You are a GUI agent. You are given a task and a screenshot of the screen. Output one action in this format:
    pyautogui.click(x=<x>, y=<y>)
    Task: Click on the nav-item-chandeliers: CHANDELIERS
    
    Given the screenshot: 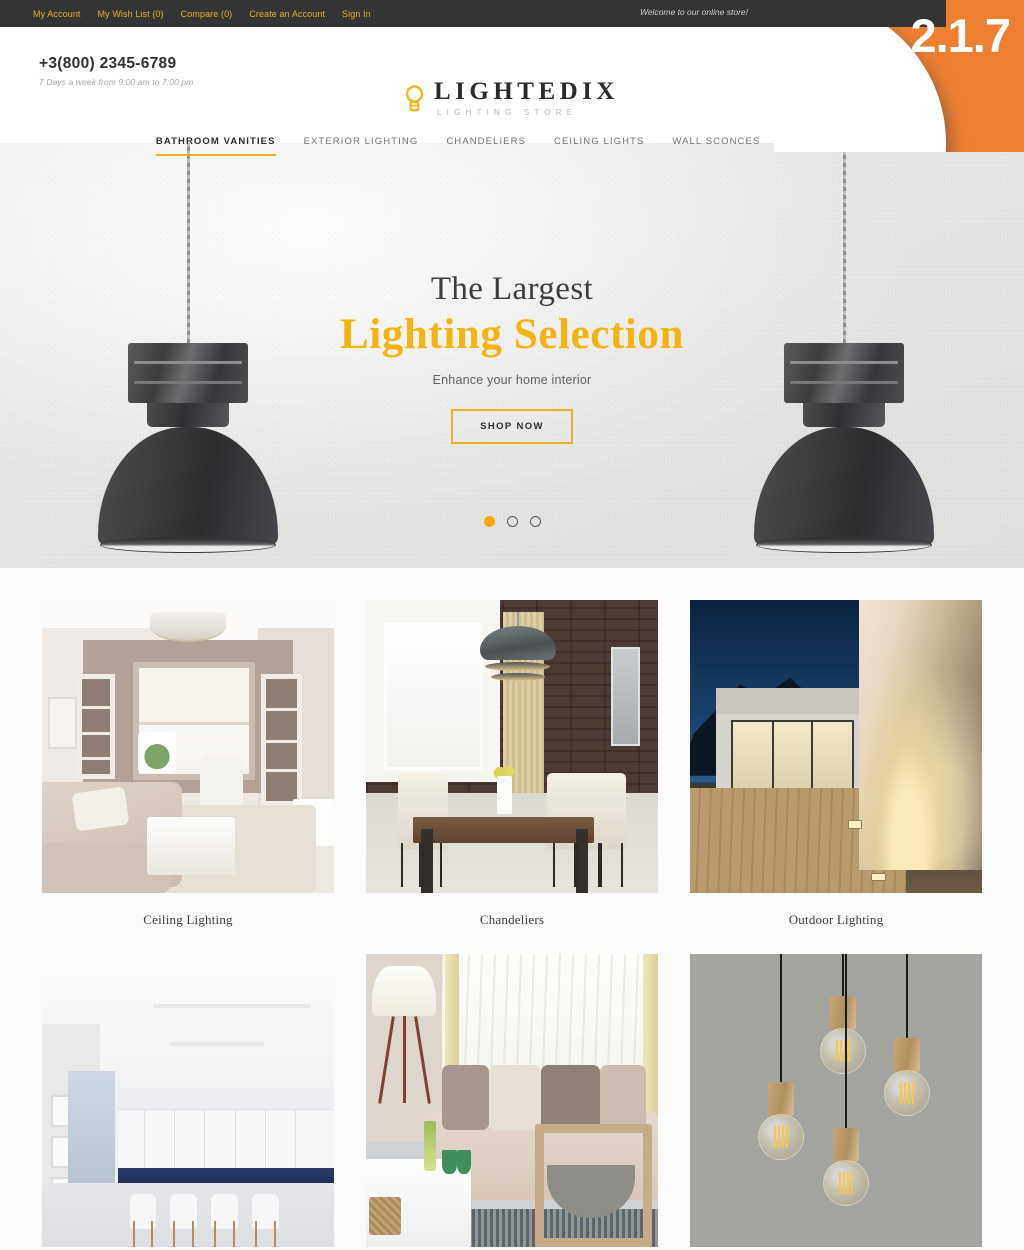 What is the action you would take?
    pyautogui.click(x=486, y=146)
    